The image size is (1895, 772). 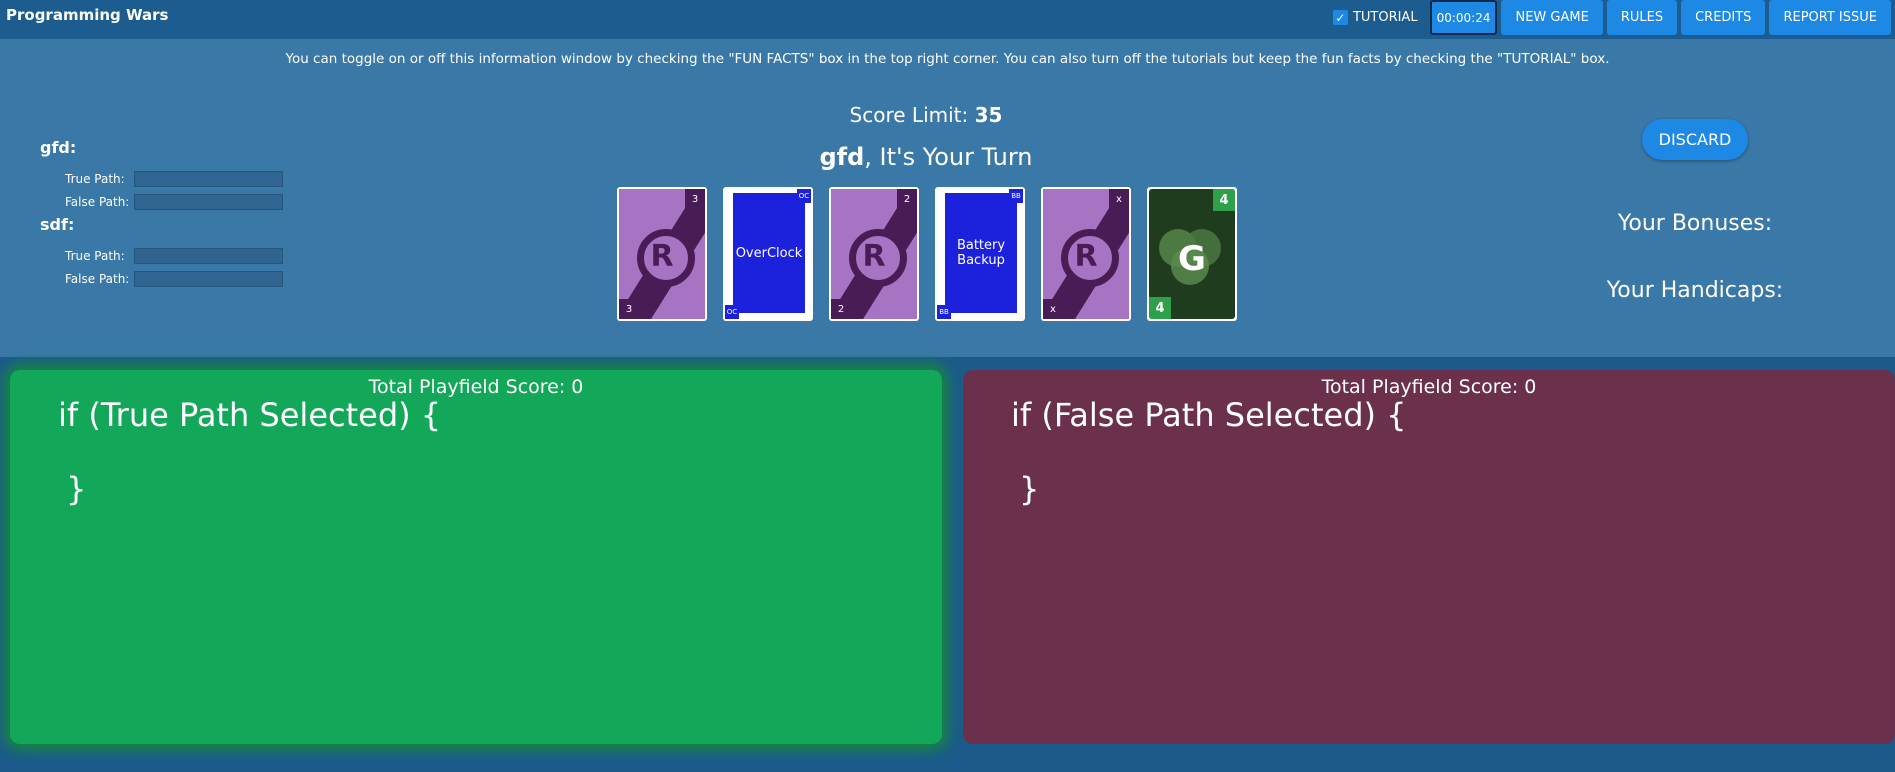 What do you see at coordinates (1695, 139) in the screenshot?
I see `discard-button: DISCARD` at bounding box center [1695, 139].